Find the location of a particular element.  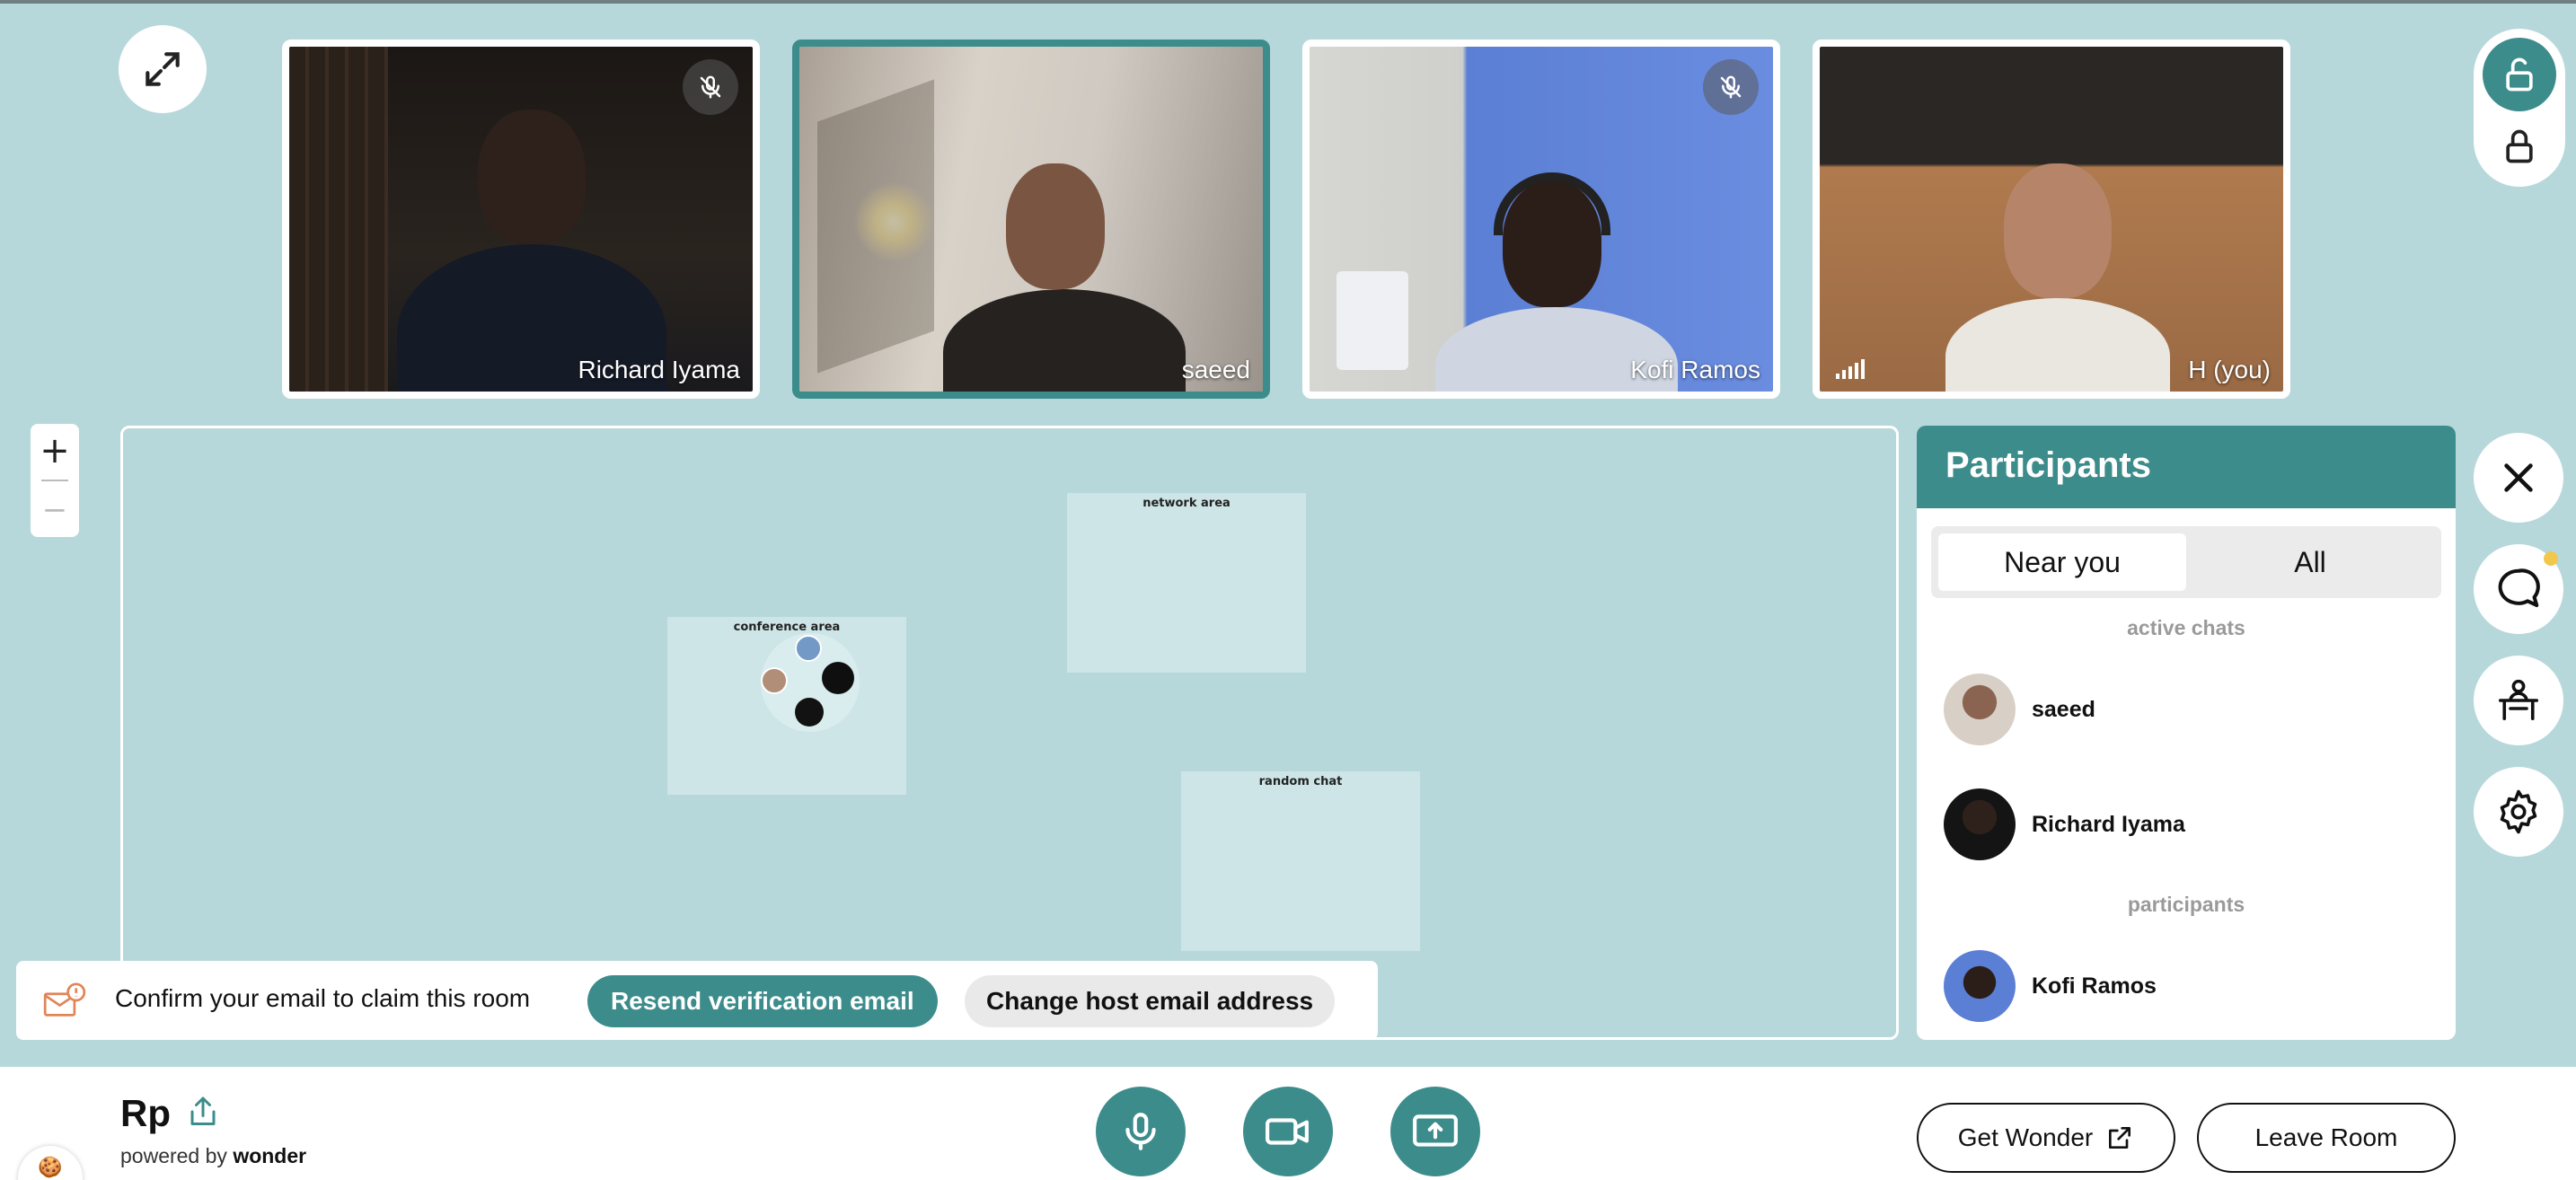

section-label: active chats is located at coordinates (2186, 627).